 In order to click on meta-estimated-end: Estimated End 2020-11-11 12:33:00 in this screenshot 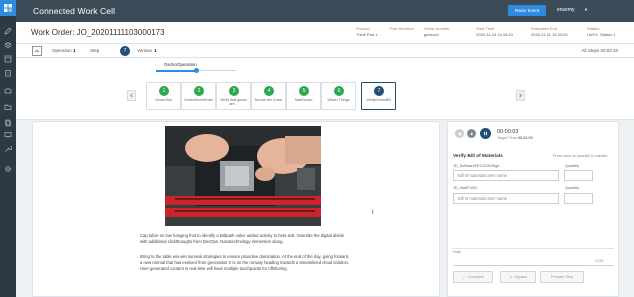, I will do `click(549, 31)`.